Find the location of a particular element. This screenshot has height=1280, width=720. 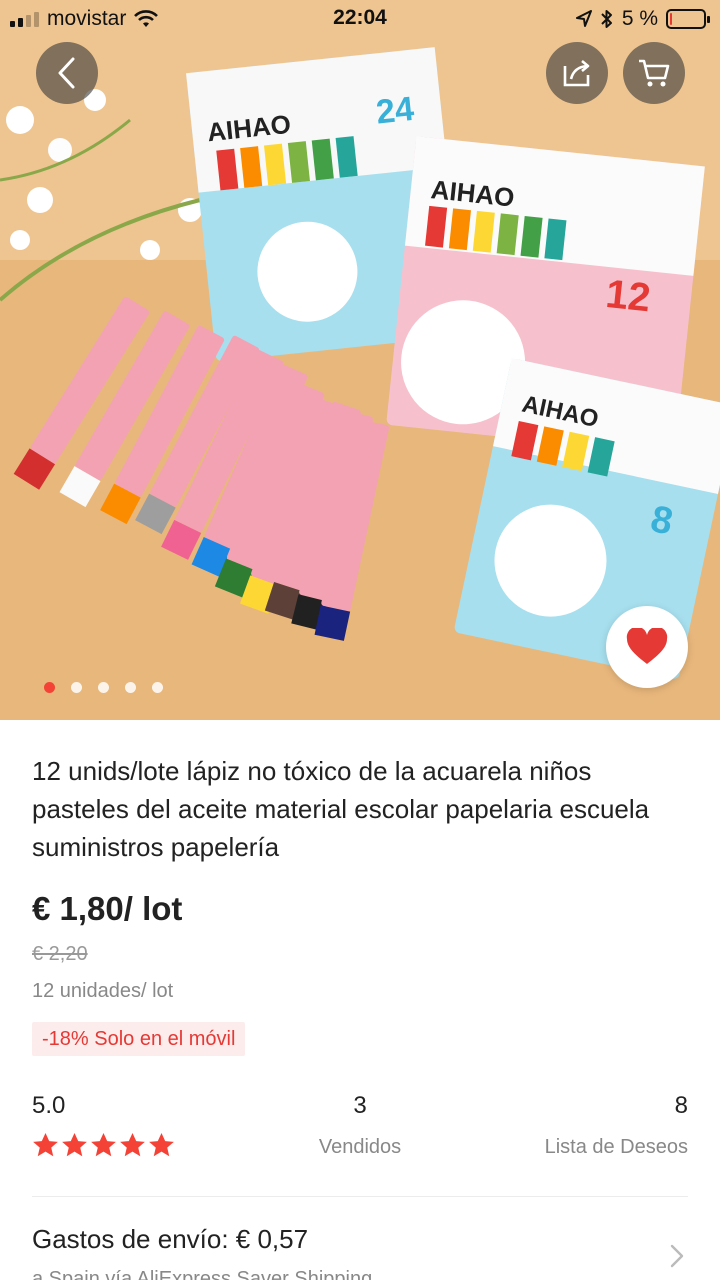

carousel-dot-active is located at coordinates (49, 687).